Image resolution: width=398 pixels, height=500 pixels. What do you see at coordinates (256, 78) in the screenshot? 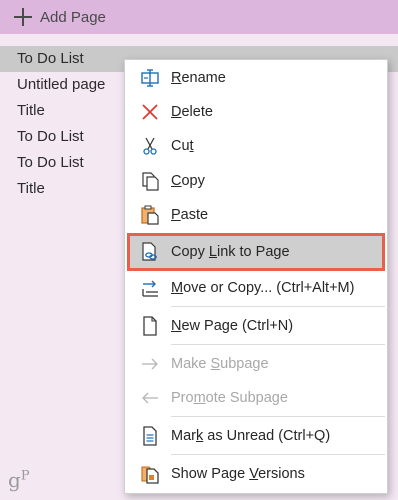
I see `menu-item-rename: Rename` at bounding box center [256, 78].